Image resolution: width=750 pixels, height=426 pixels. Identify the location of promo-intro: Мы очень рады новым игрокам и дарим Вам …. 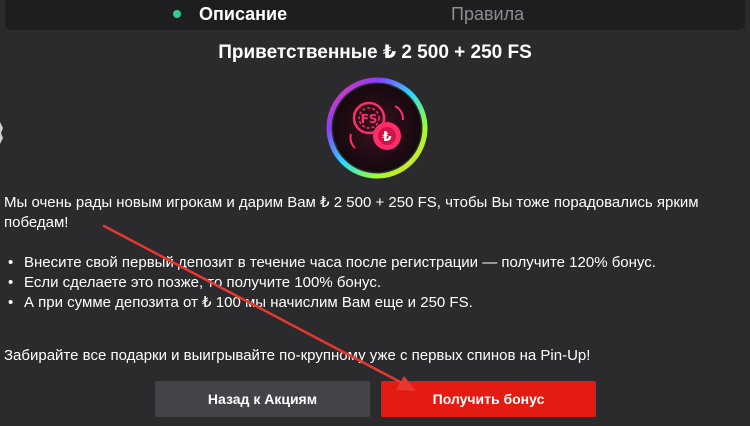
(351, 212).